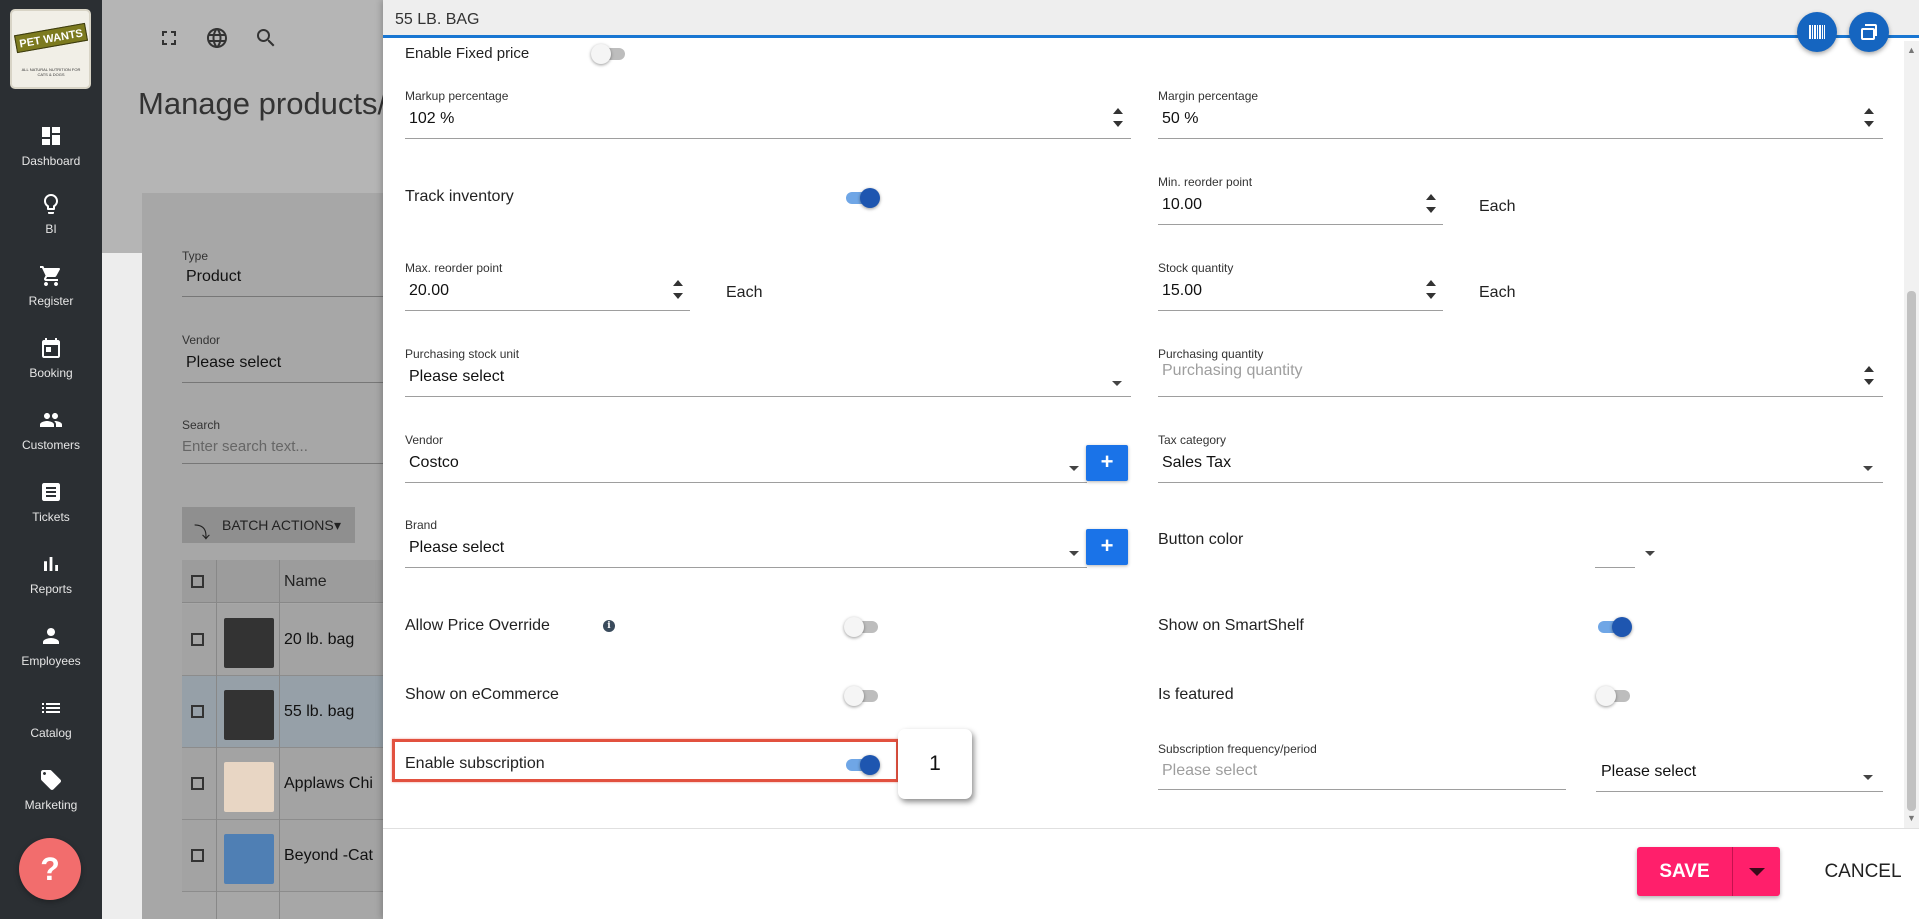 The image size is (1919, 919). I want to click on max-reorder-input: 20.00, so click(429, 291).